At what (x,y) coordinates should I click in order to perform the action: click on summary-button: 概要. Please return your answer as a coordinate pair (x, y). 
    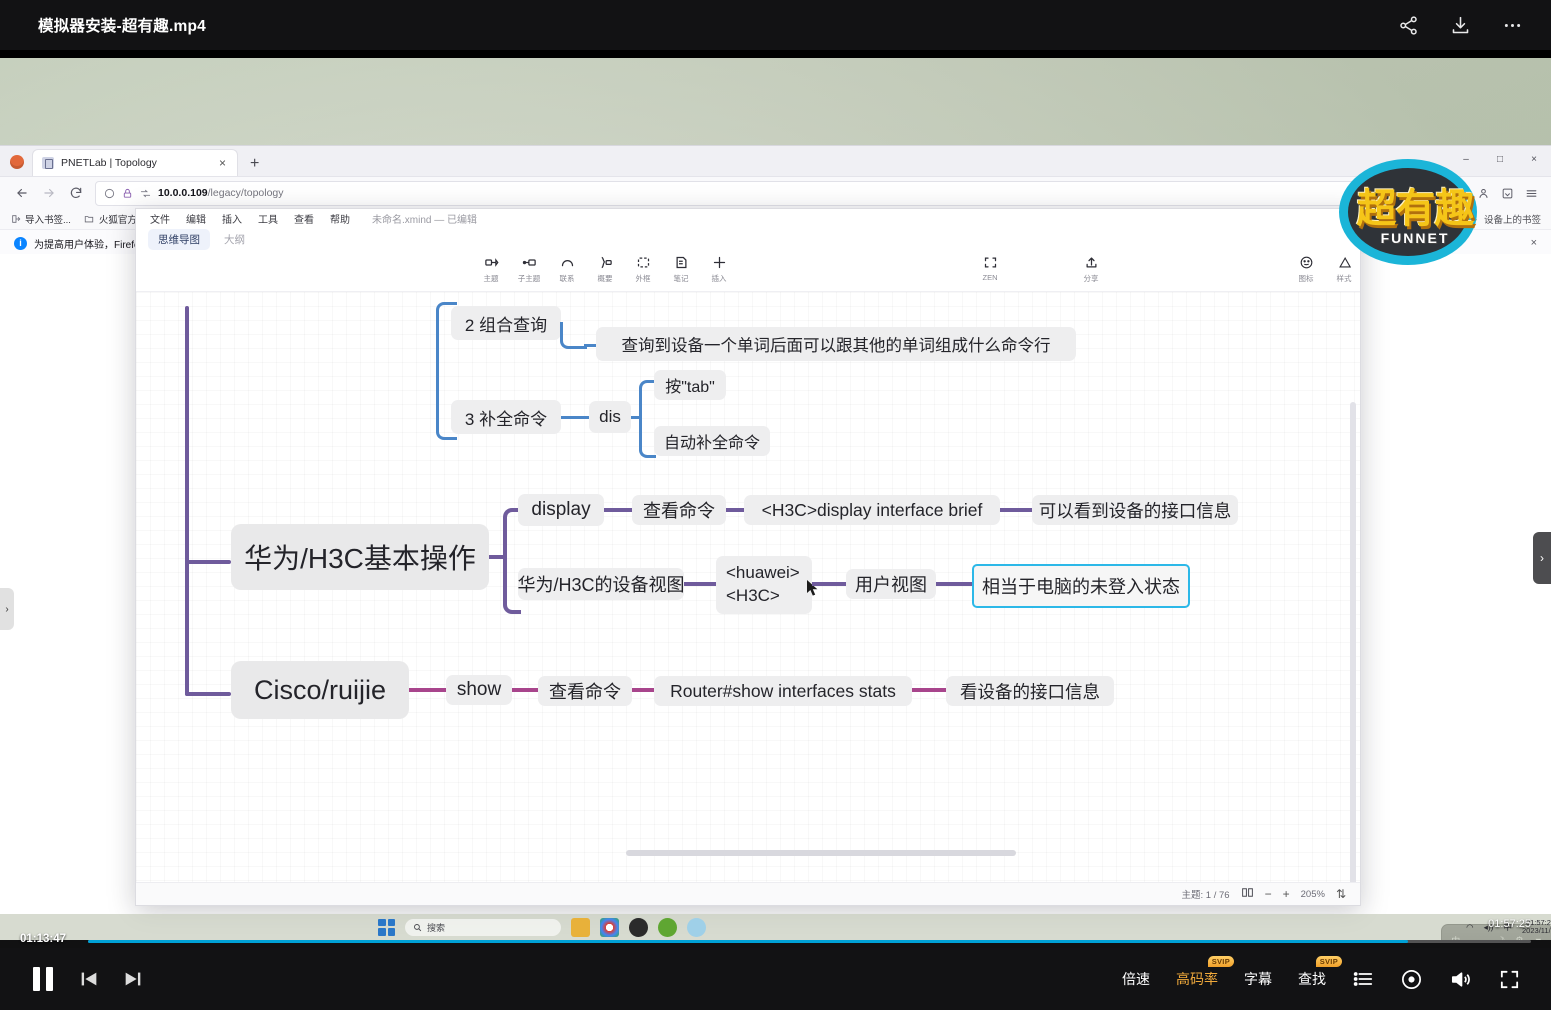
    Looking at the image, I should click on (605, 267).